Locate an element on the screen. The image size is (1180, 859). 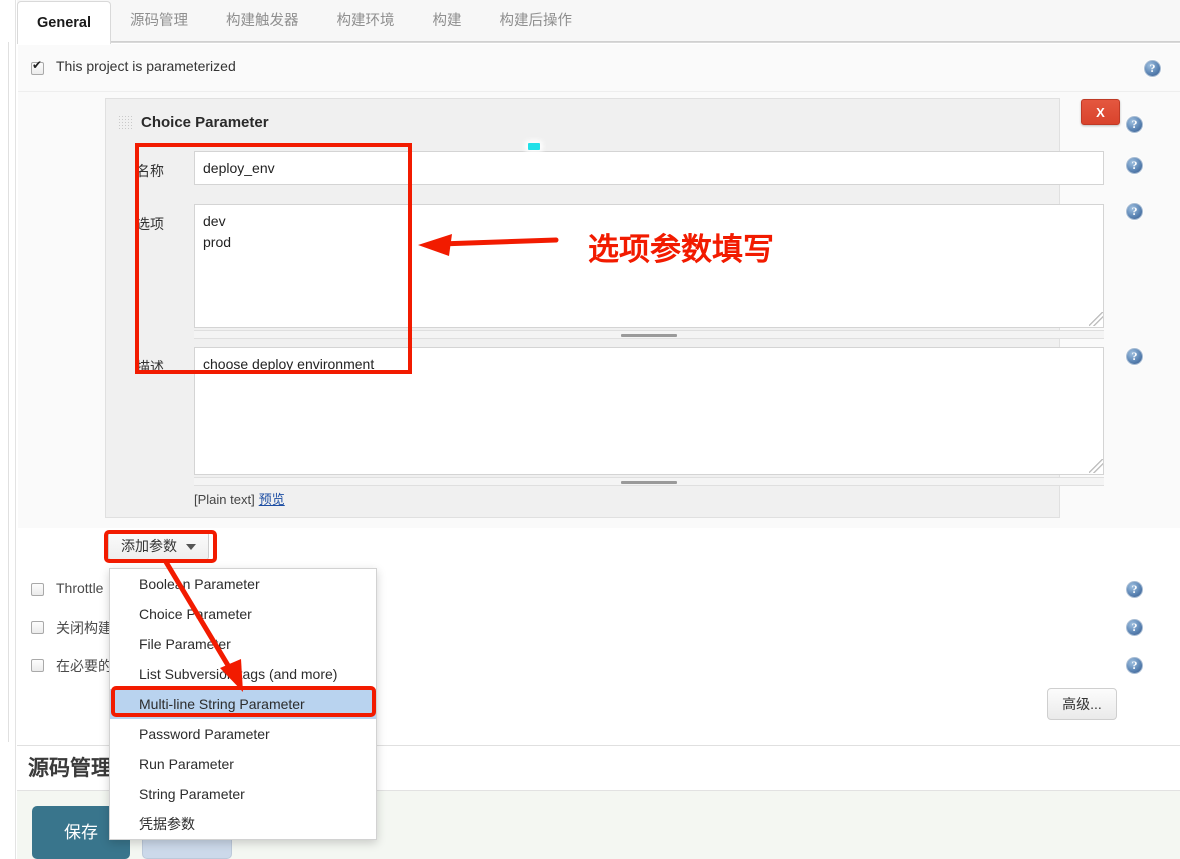
concurrent-label: 在必要的 is located at coordinates (84, 666).